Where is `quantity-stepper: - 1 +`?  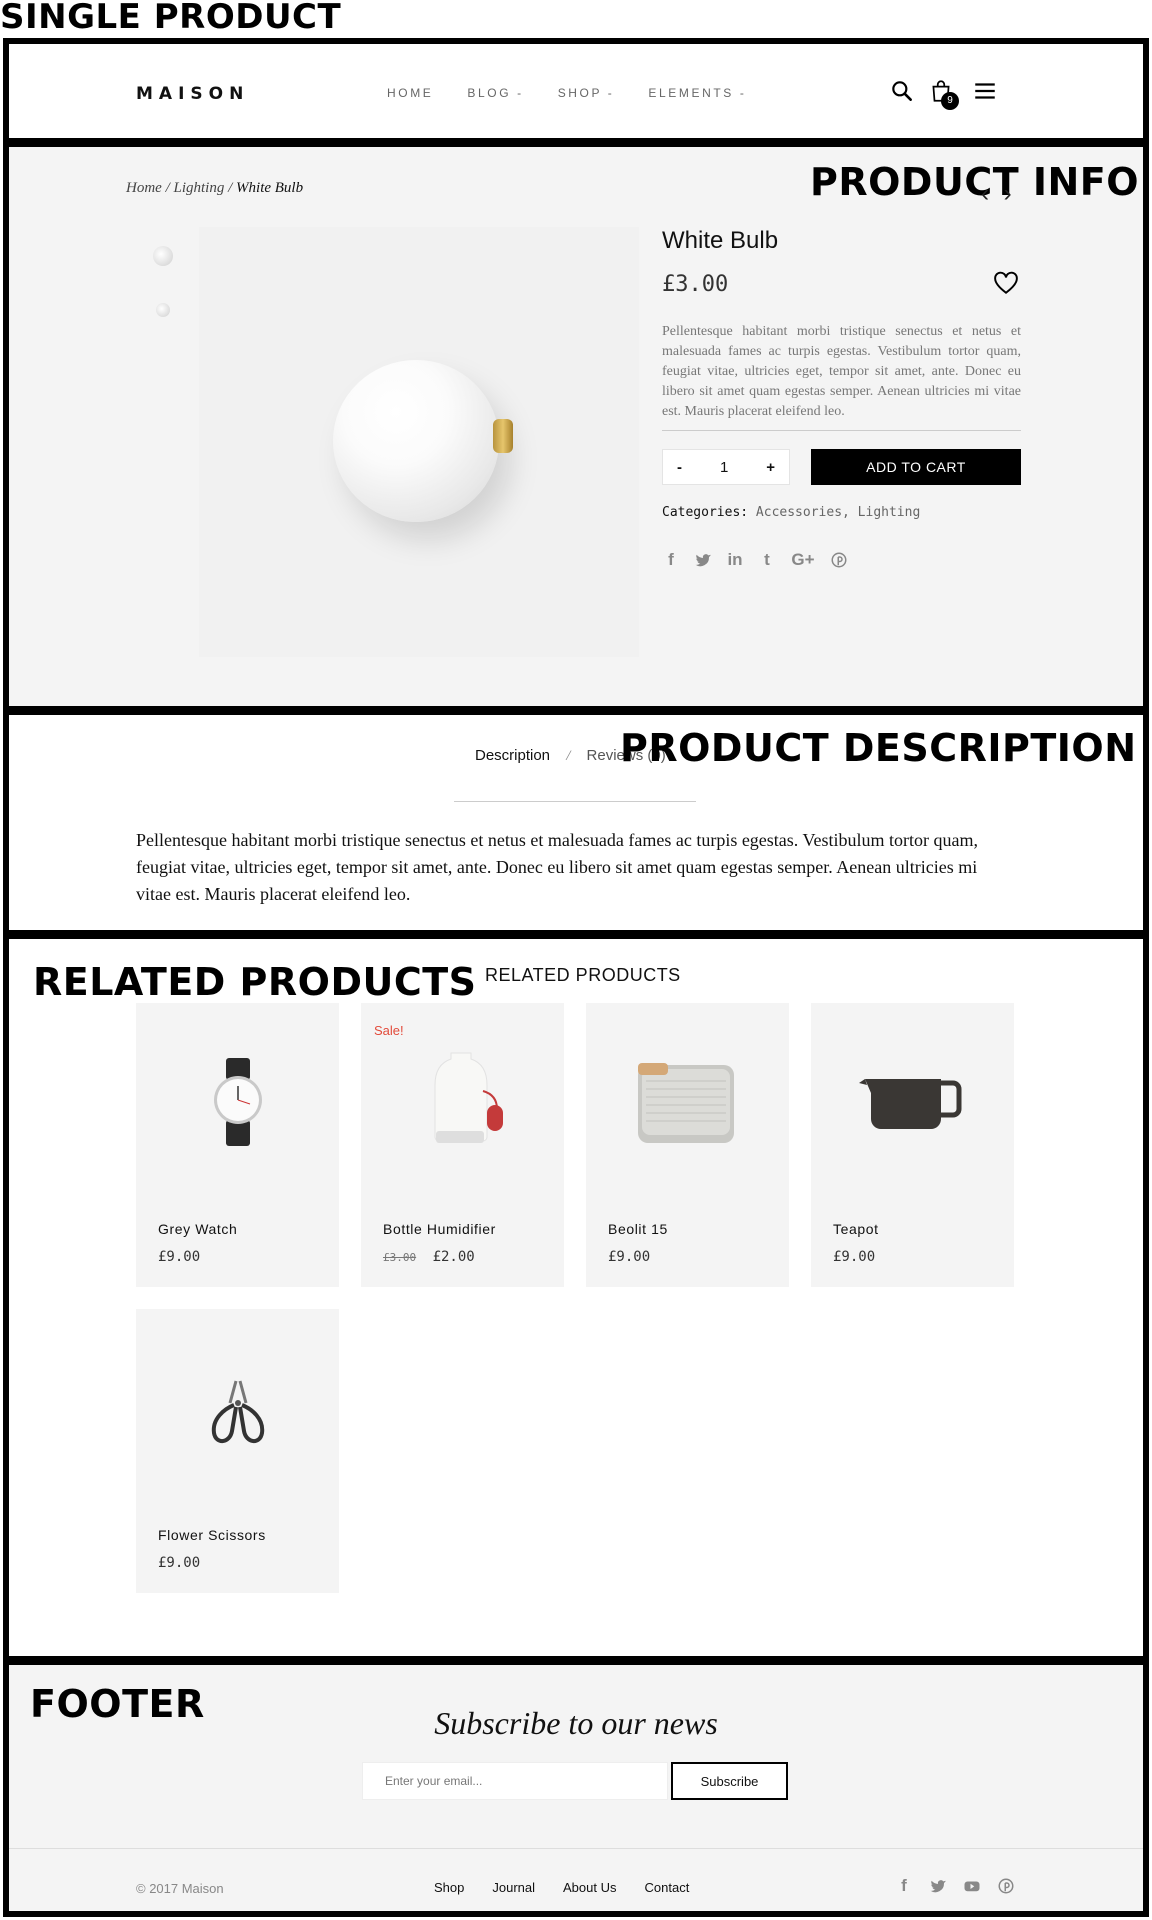 quantity-stepper: - 1 + is located at coordinates (726, 467).